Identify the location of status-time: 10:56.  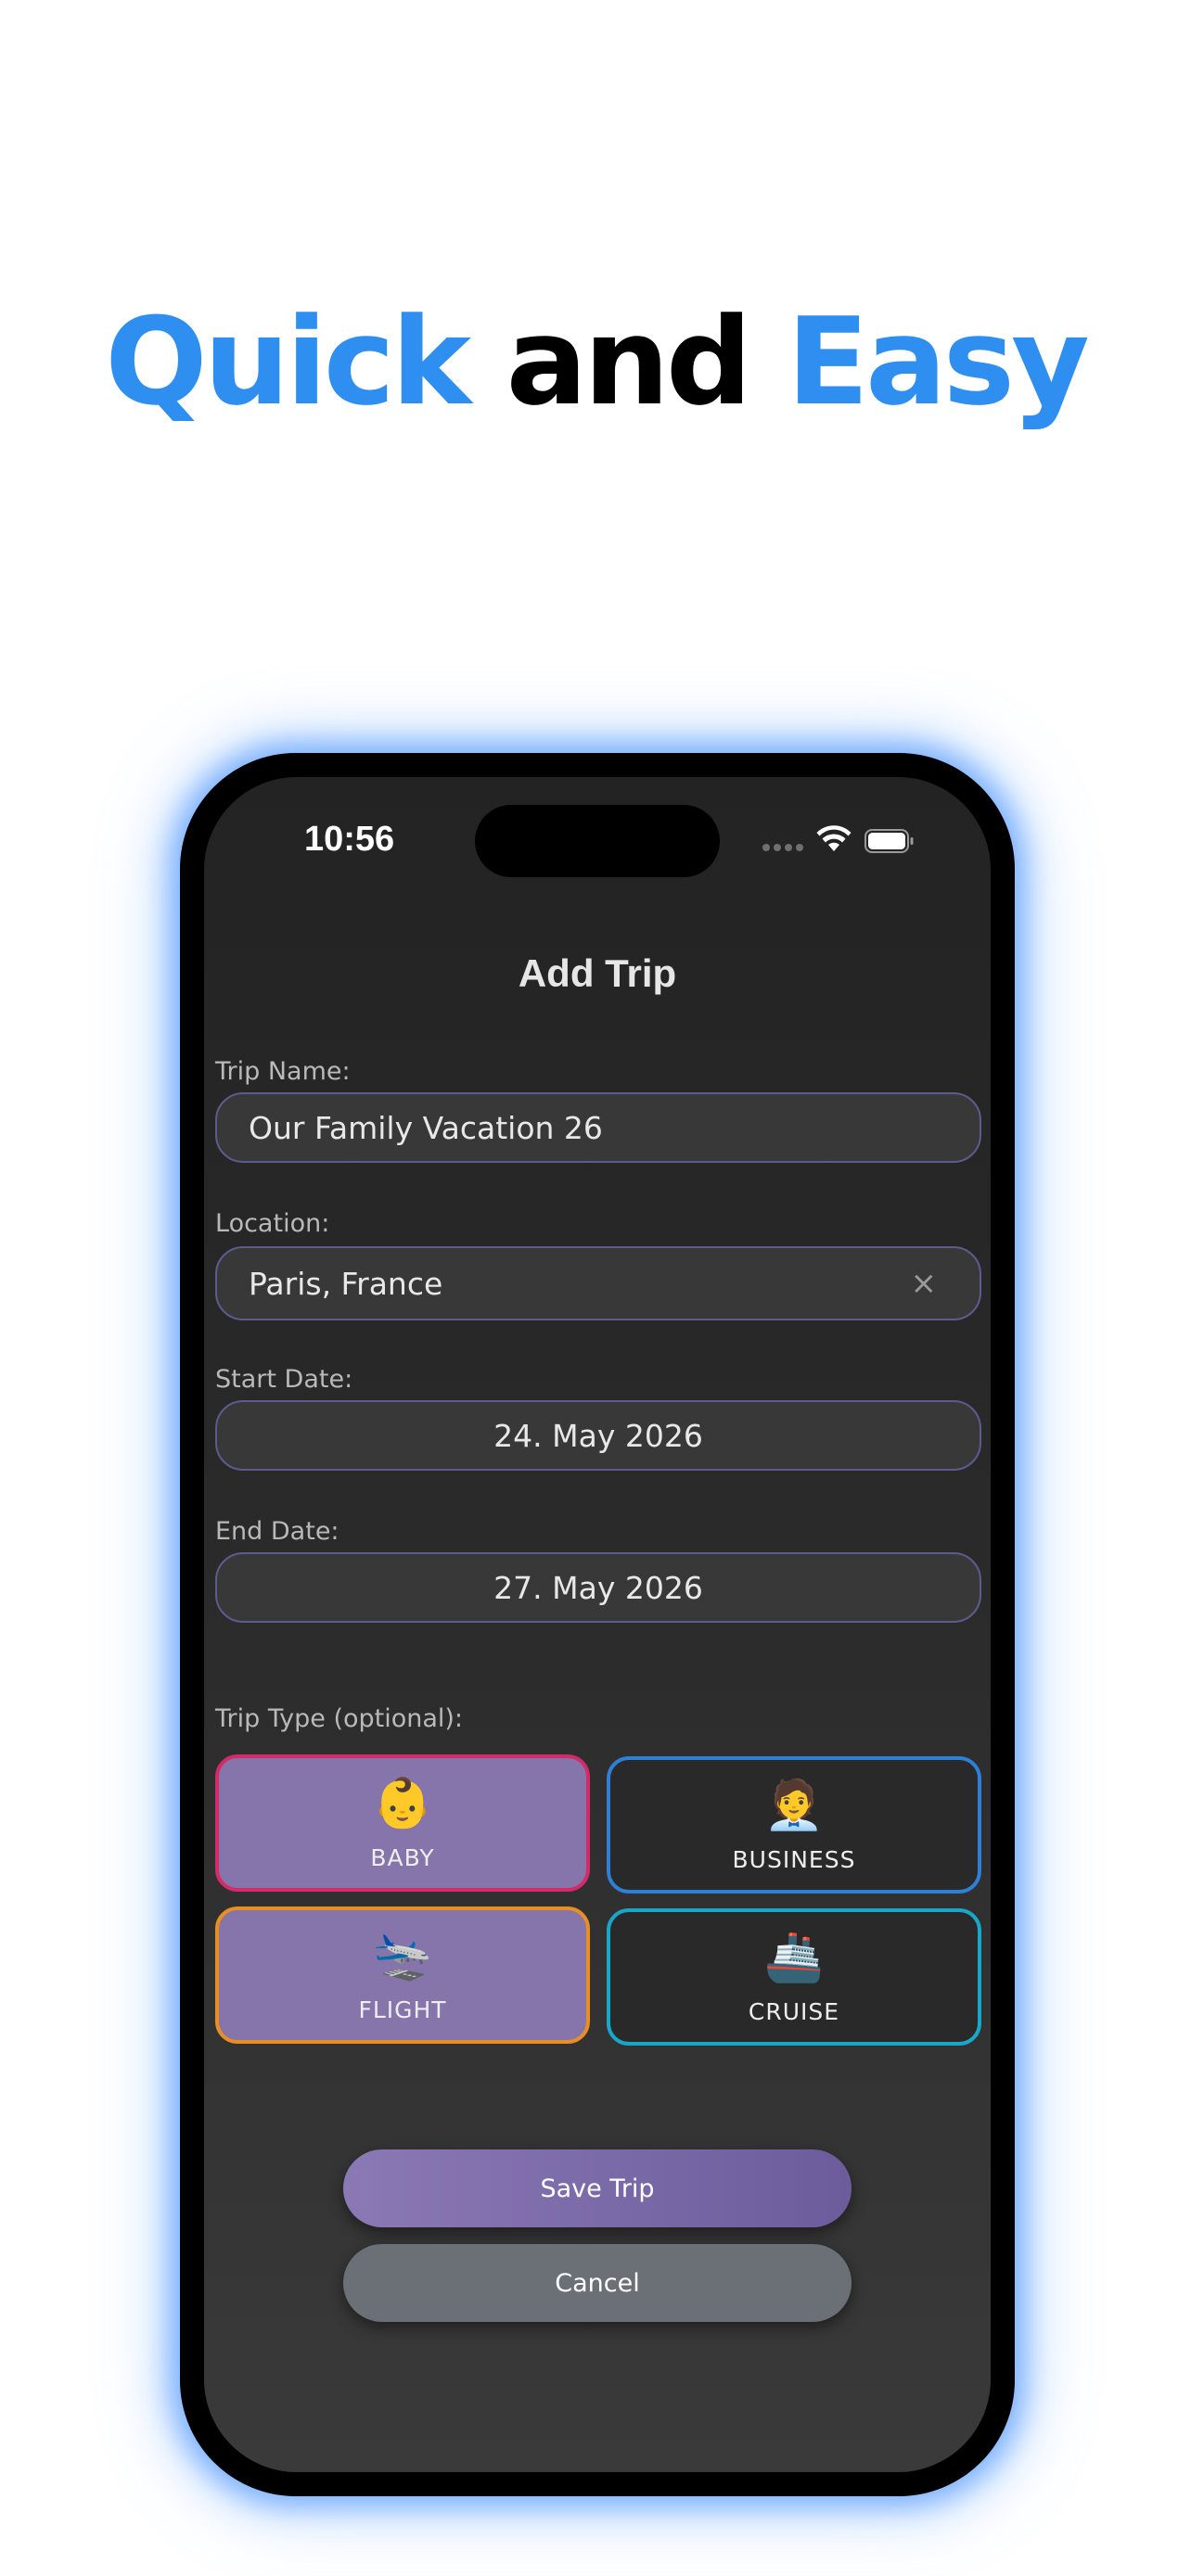
(349, 839).